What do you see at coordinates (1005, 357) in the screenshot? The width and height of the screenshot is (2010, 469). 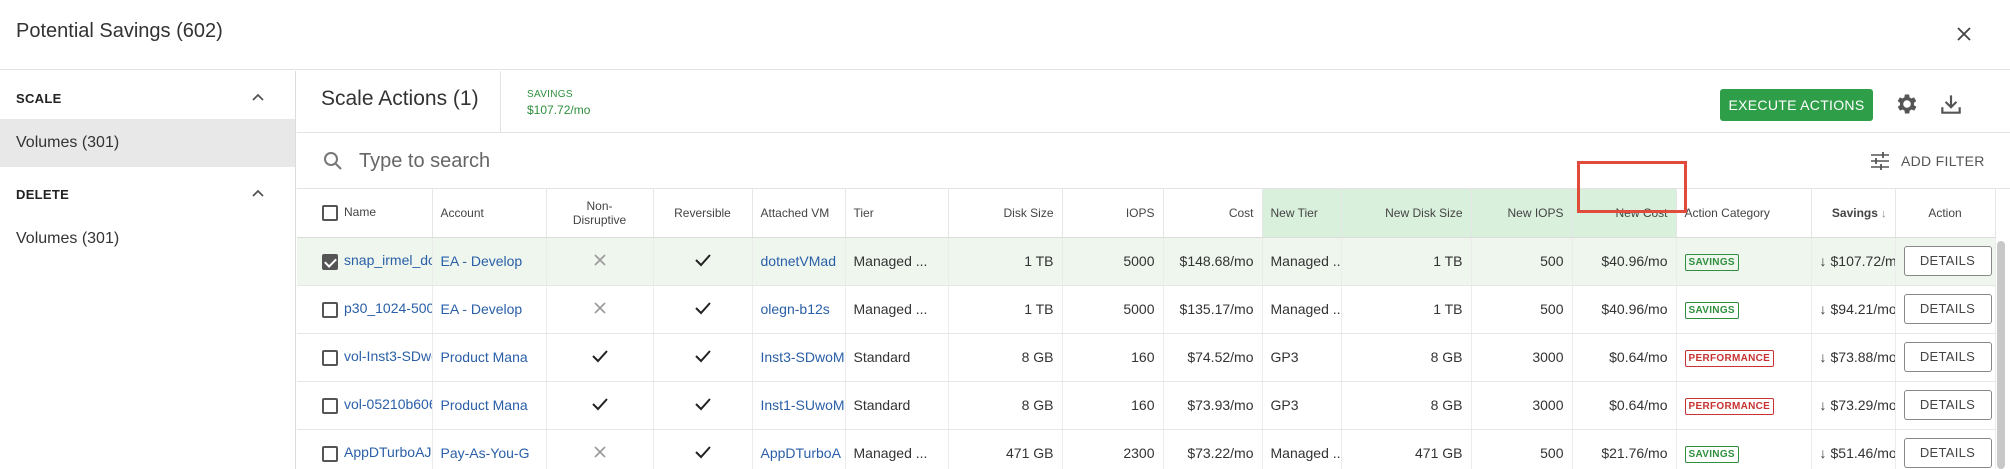 I see `disk-size-cell: 8 GB` at bounding box center [1005, 357].